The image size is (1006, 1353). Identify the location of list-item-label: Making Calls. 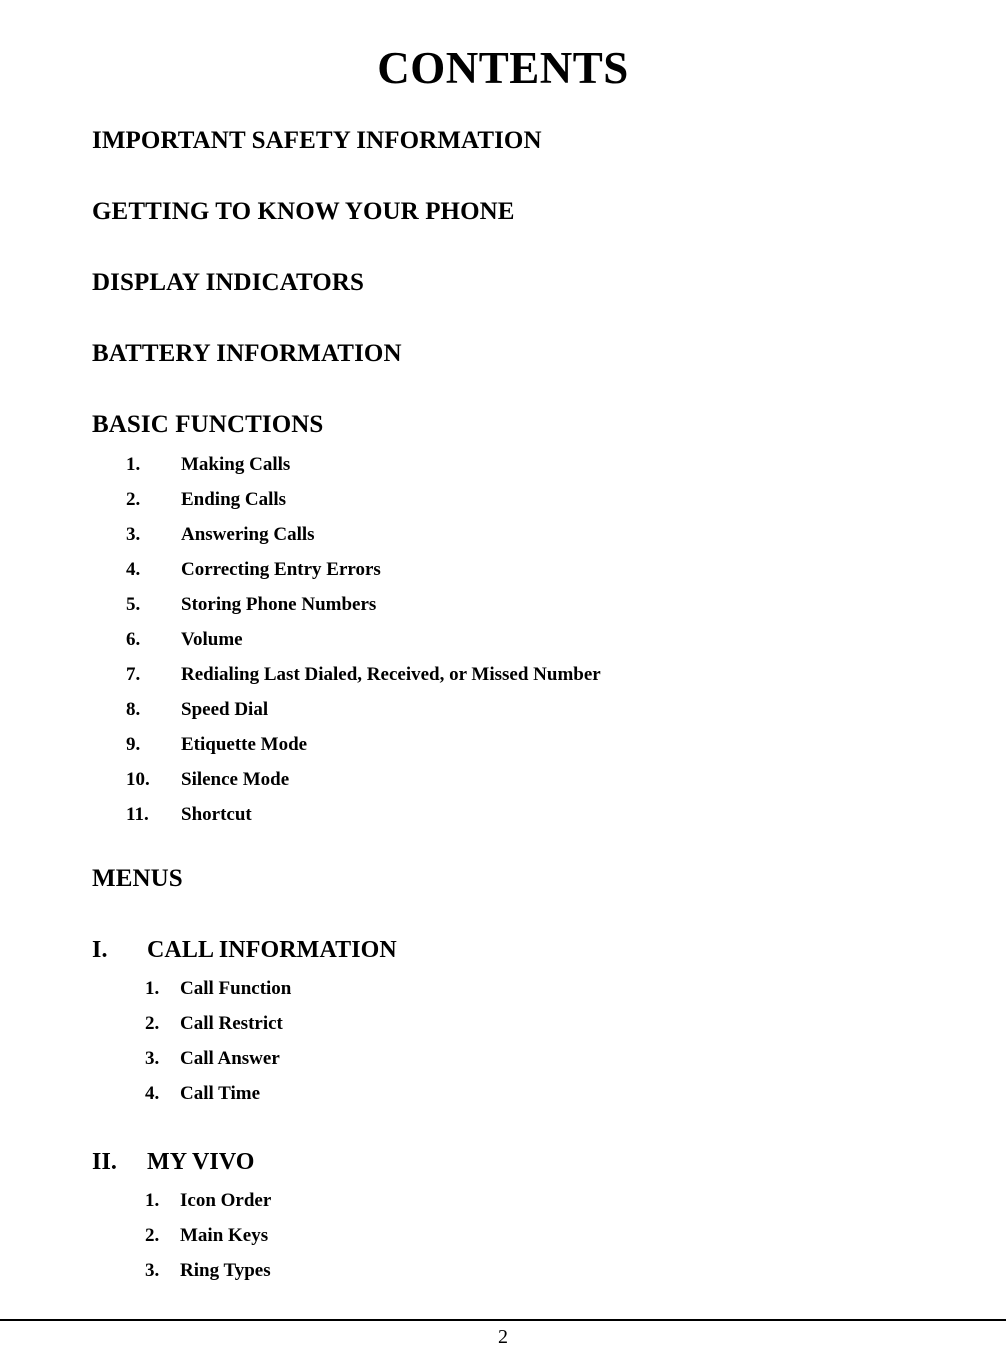
(236, 464).